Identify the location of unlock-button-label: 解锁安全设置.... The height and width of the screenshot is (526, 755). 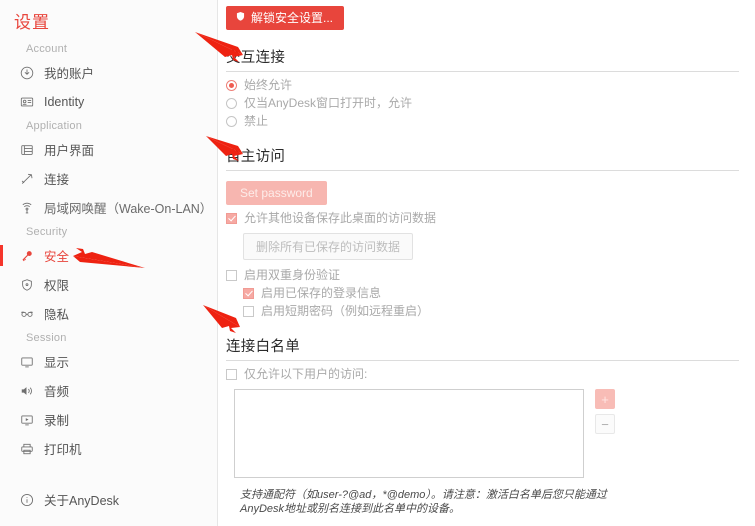
(292, 17).